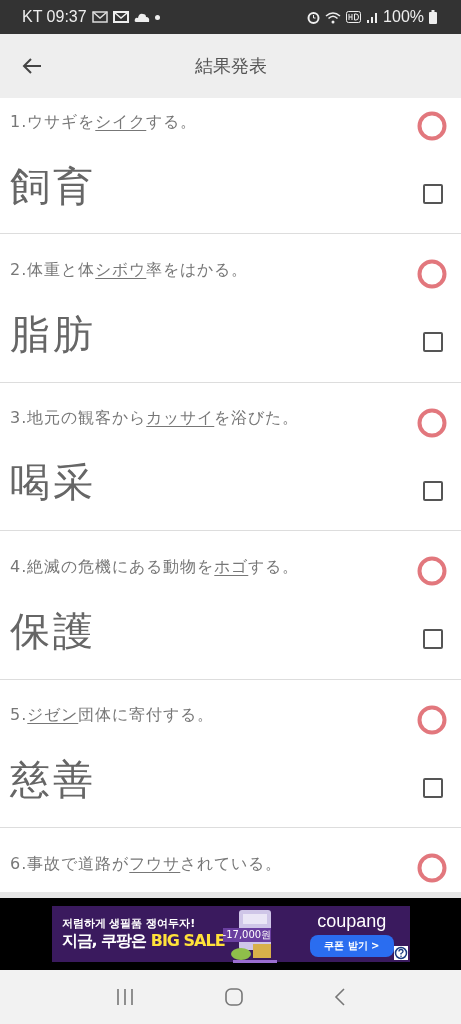 Image resolution: width=461 pixels, height=1024 pixels. I want to click on back-icon, so click(339, 997).